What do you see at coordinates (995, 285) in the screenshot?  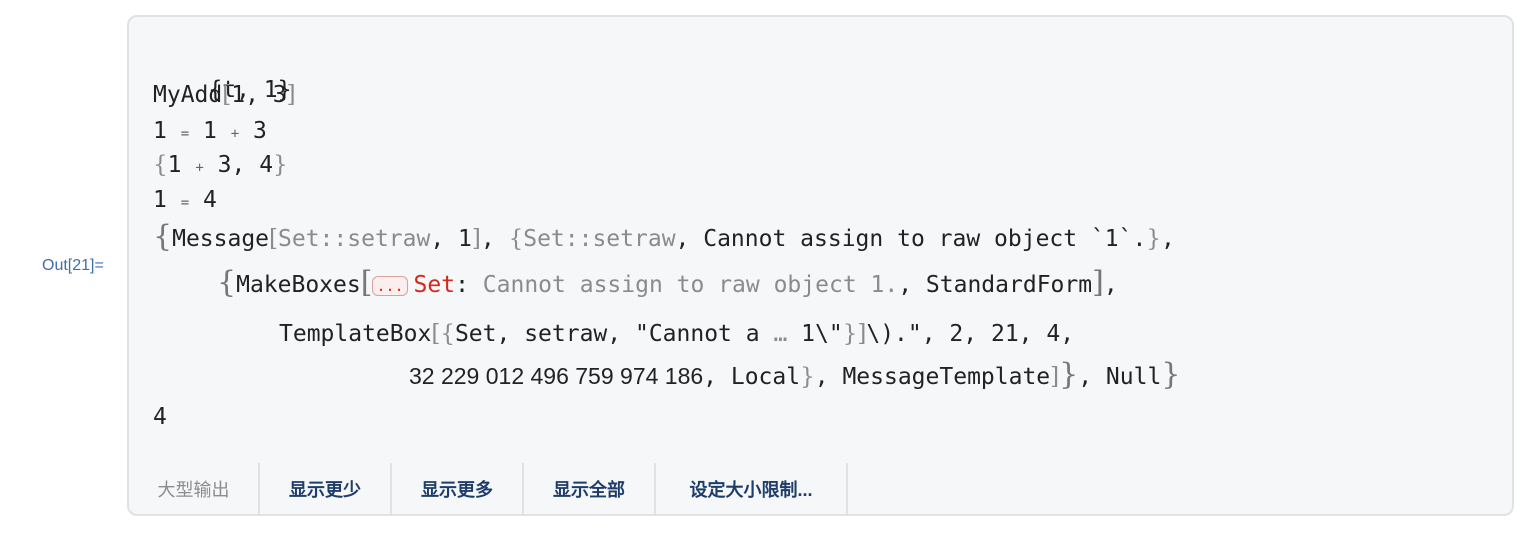 I see `standardform: , StandardForm` at bounding box center [995, 285].